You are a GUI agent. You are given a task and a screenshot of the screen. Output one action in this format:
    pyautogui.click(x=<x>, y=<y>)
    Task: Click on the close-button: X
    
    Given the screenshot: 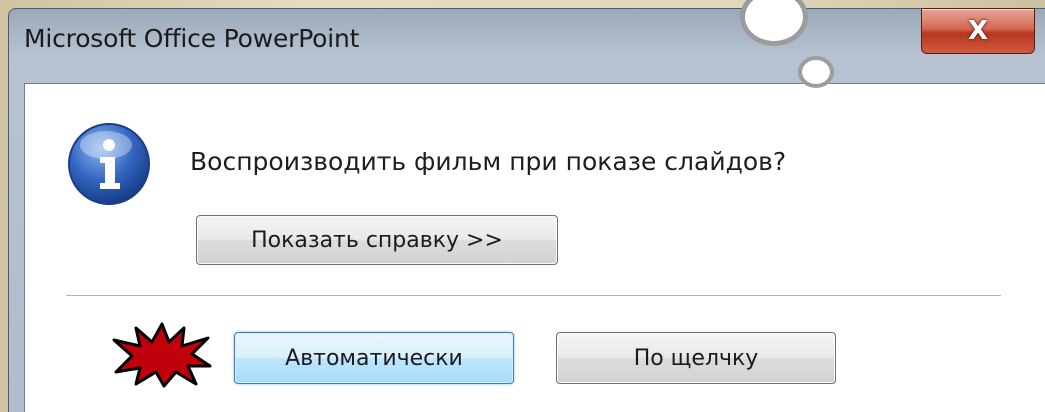 What is the action you would take?
    pyautogui.click(x=978, y=31)
    